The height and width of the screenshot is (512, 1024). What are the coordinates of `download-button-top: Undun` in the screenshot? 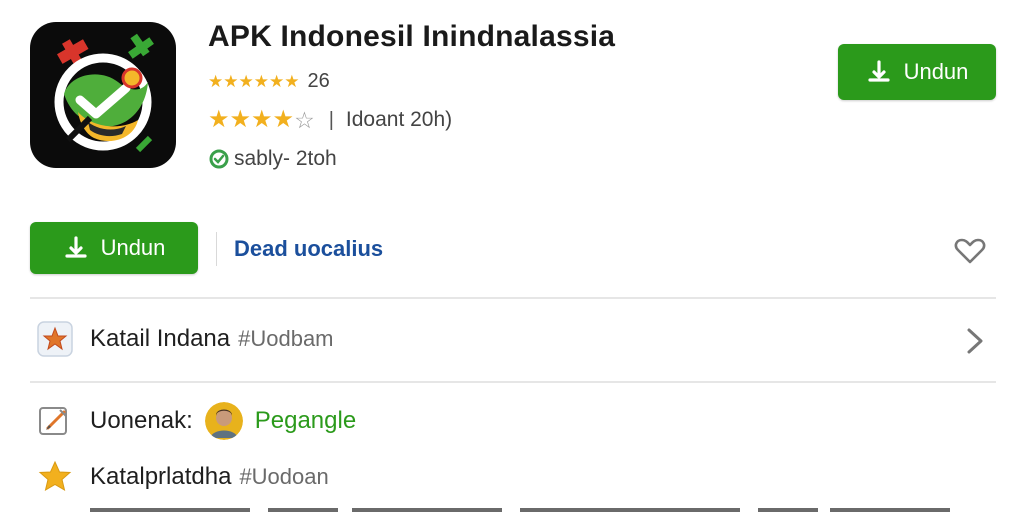 It's located at (917, 72).